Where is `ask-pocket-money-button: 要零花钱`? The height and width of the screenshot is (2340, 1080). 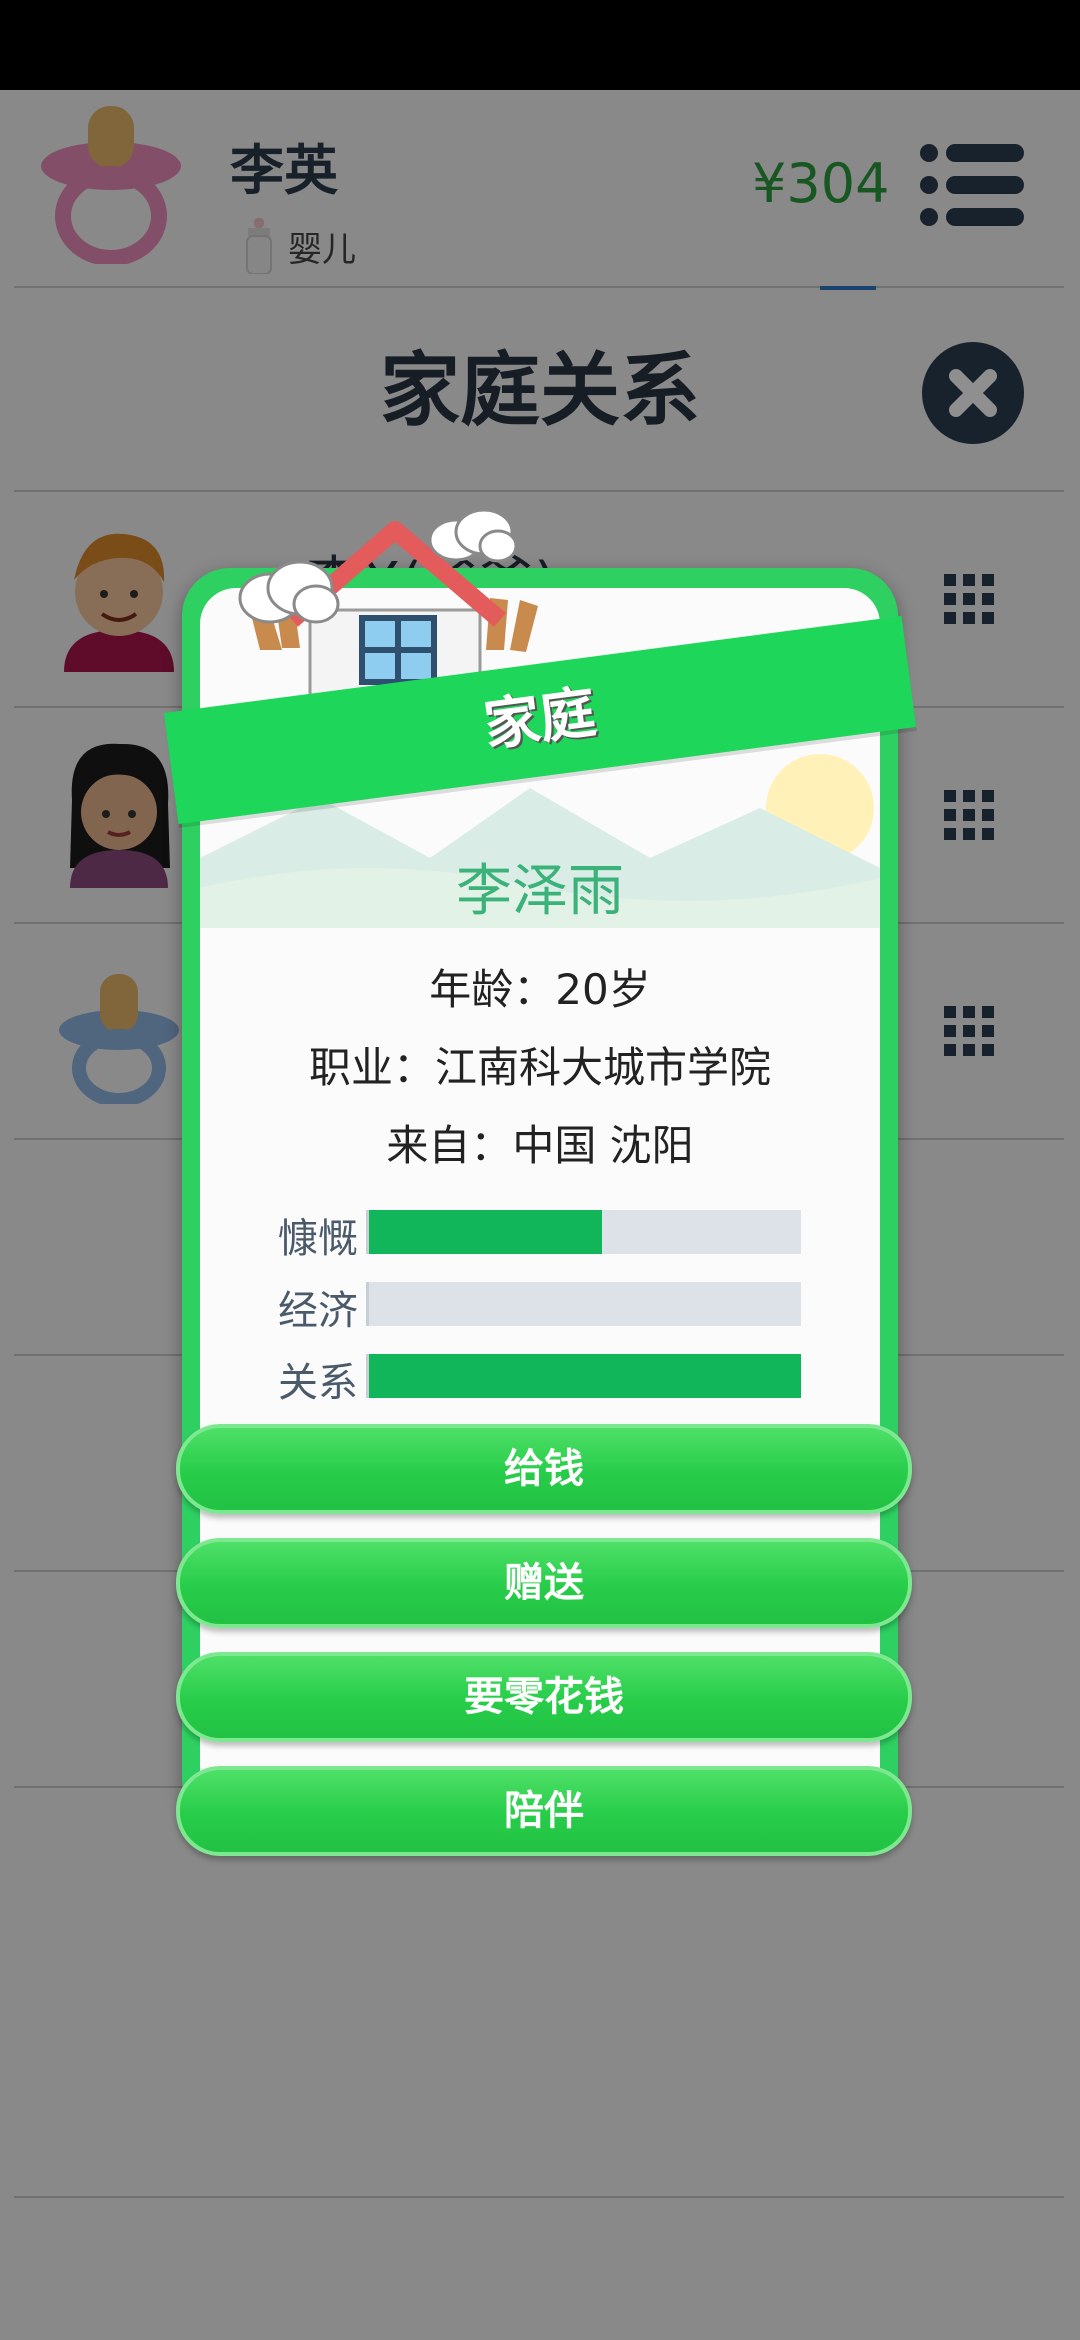
ask-pocket-money-button: 要零花钱 is located at coordinates (544, 1697).